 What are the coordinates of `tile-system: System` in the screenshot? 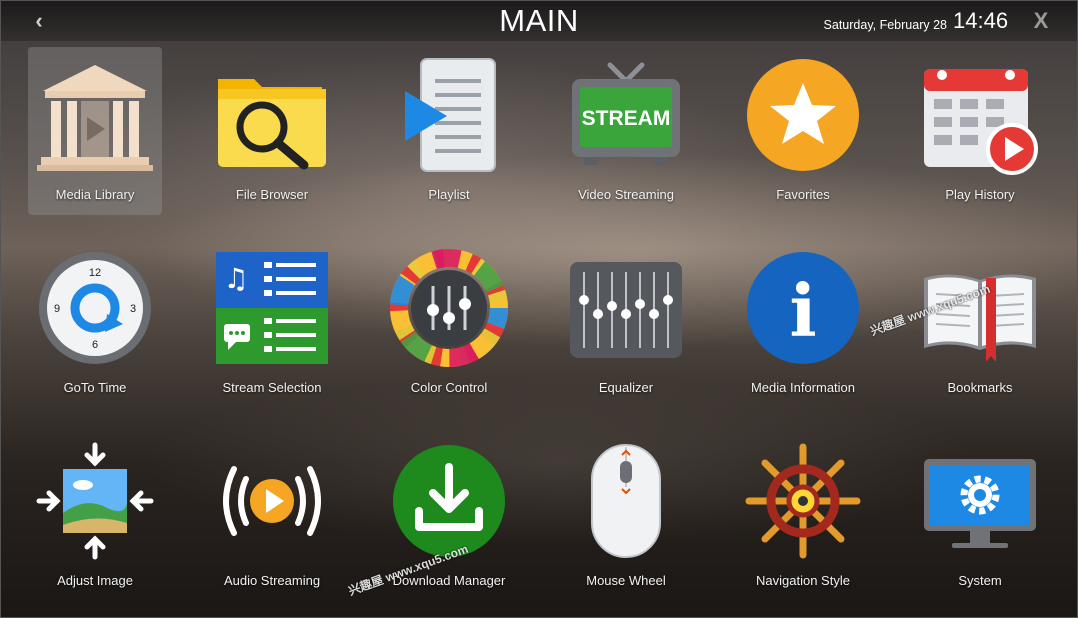 It's located at (980, 517).